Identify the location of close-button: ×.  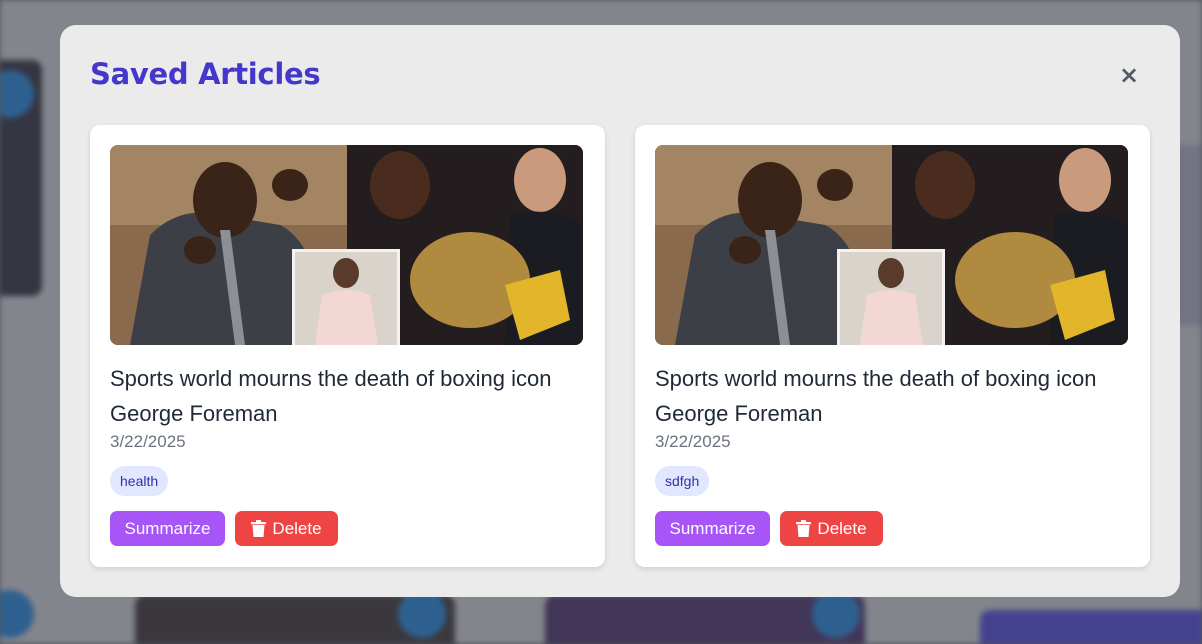
(1129, 75).